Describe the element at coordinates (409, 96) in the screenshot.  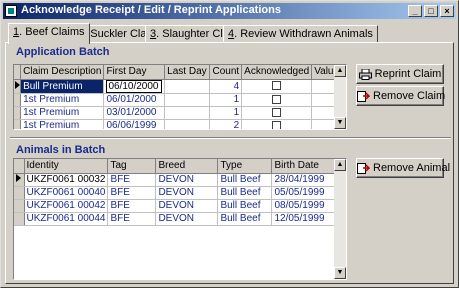
I see `remove-claim-label: Remove Claim` at that location.